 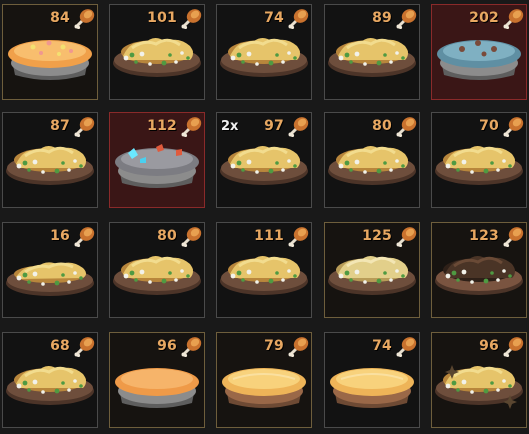 What do you see at coordinates (274, 126) in the screenshot?
I see `stack-count: 97` at bounding box center [274, 126].